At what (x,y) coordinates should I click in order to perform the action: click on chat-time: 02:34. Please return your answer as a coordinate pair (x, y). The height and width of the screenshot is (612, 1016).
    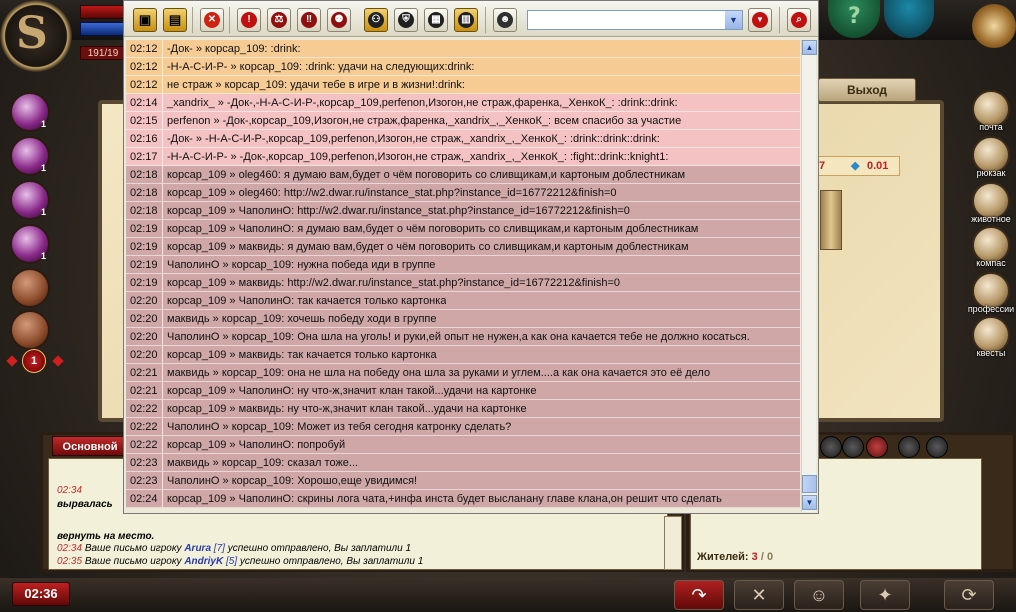
    Looking at the image, I should click on (70, 490).